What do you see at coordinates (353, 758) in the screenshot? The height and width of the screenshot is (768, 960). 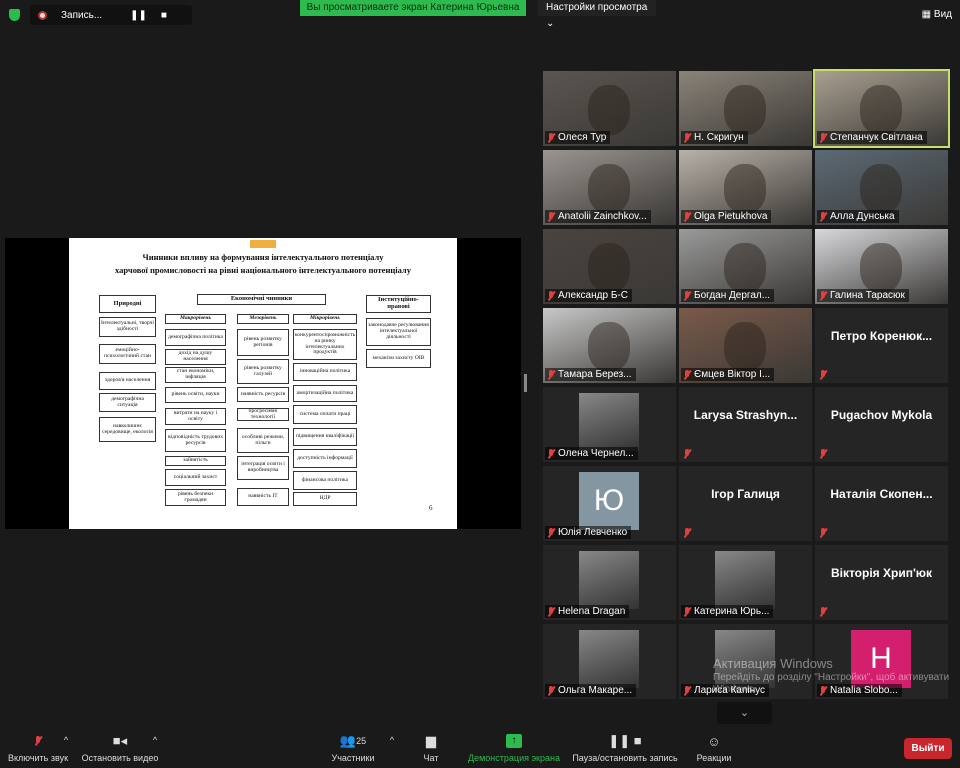 I see `participants-label: Участники` at bounding box center [353, 758].